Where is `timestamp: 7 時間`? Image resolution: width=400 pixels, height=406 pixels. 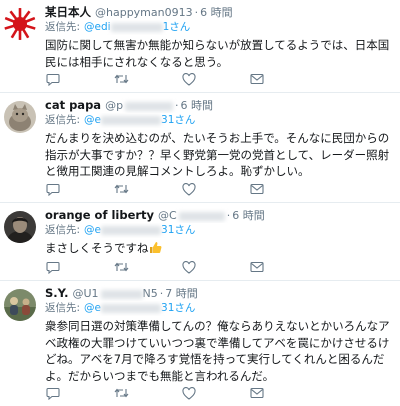 timestamp: 7 時間 is located at coordinates (181, 293).